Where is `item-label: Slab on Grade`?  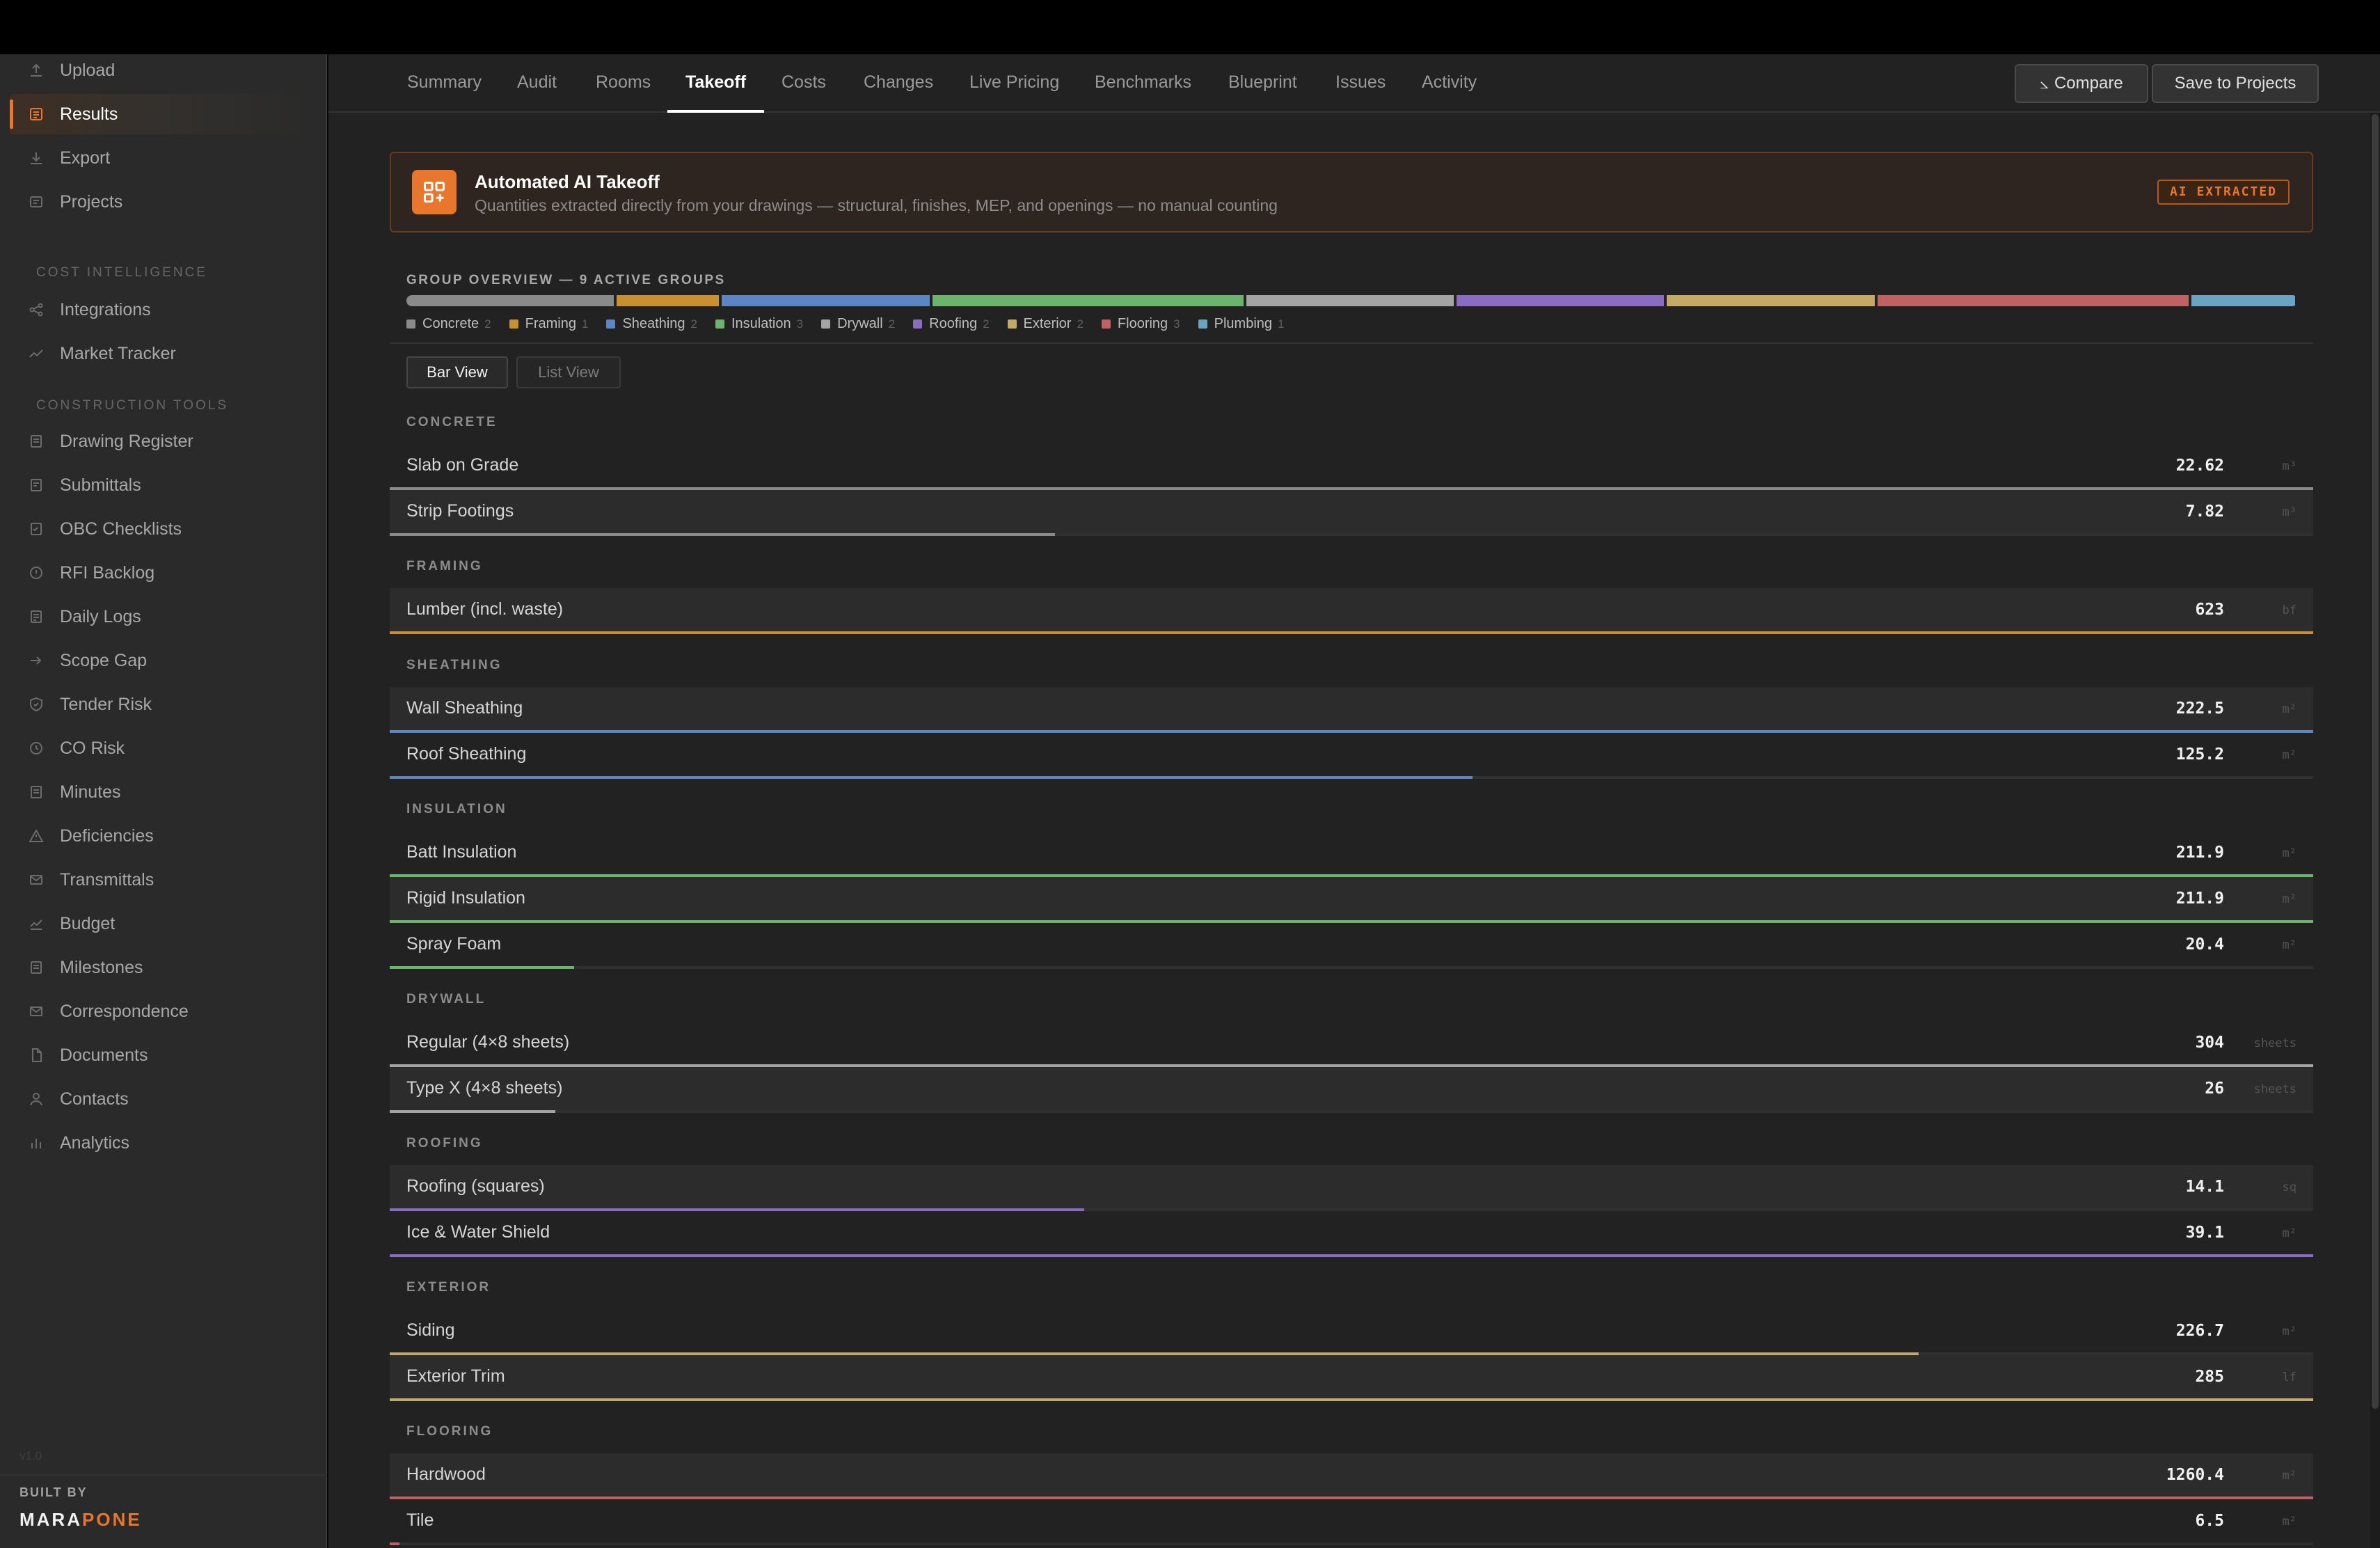 item-label: Slab on Grade is located at coordinates (462, 465).